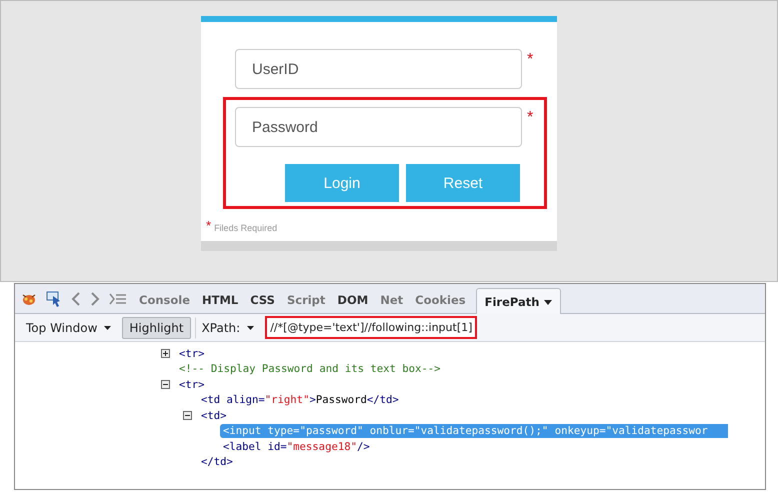 Image resolution: width=778 pixels, height=501 pixels. I want to click on forward-icon, so click(95, 299).